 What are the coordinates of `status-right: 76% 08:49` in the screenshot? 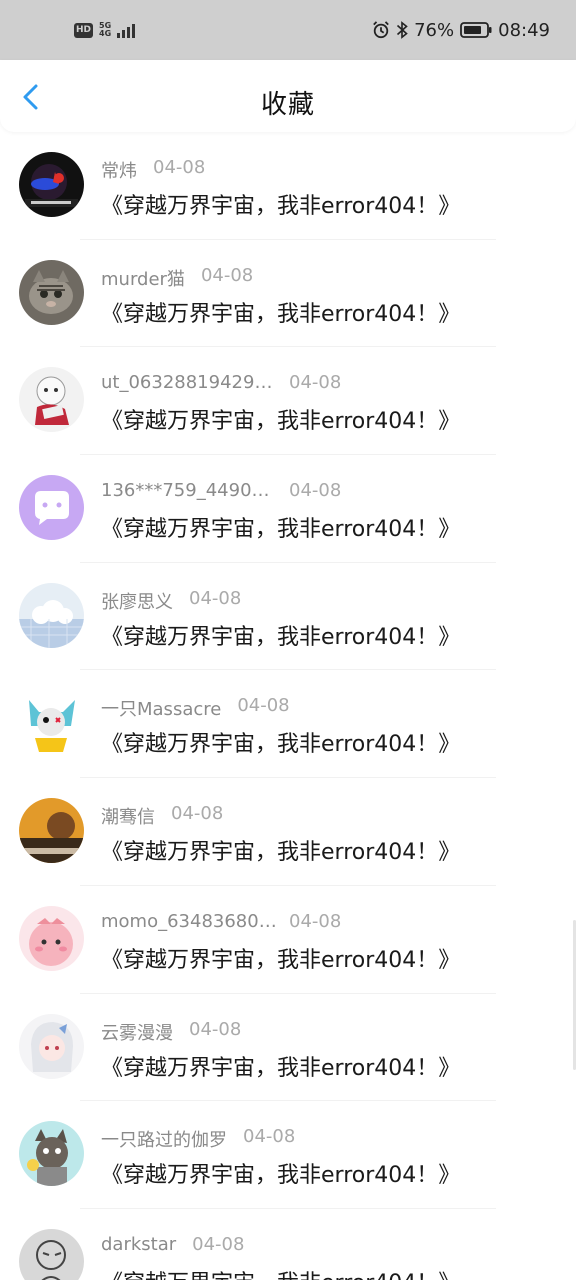 It's located at (461, 30).